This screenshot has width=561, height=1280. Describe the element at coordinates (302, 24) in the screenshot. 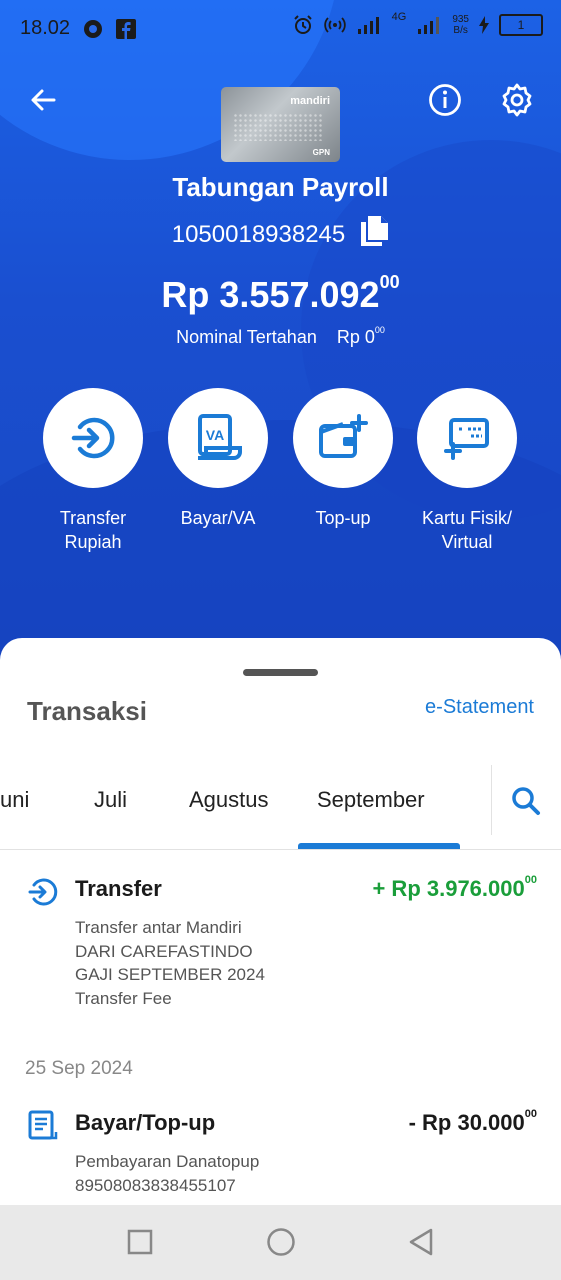

I see `alarm-icon` at that location.